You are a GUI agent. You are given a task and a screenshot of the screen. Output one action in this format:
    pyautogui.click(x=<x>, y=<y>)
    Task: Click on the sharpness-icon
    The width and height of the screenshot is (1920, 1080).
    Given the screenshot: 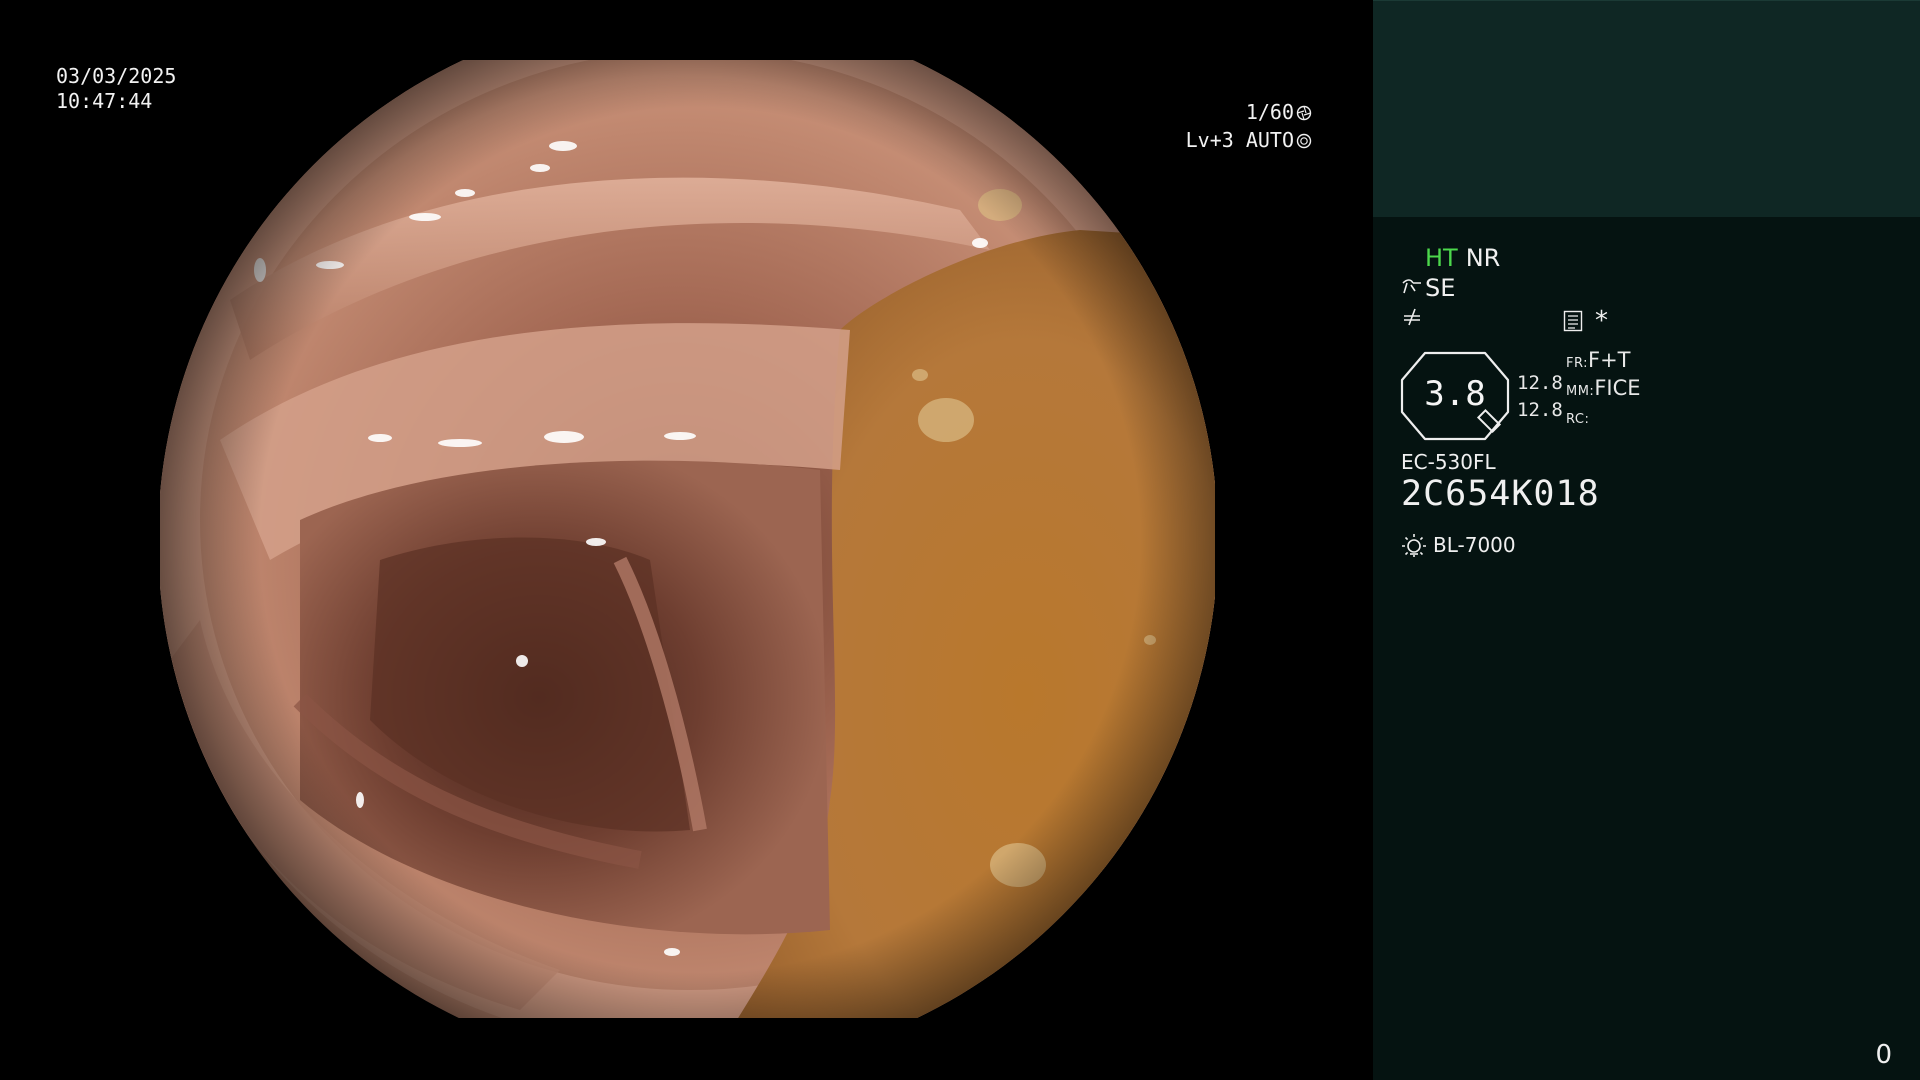 What is the action you would take?
    pyautogui.click(x=1412, y=317)
    